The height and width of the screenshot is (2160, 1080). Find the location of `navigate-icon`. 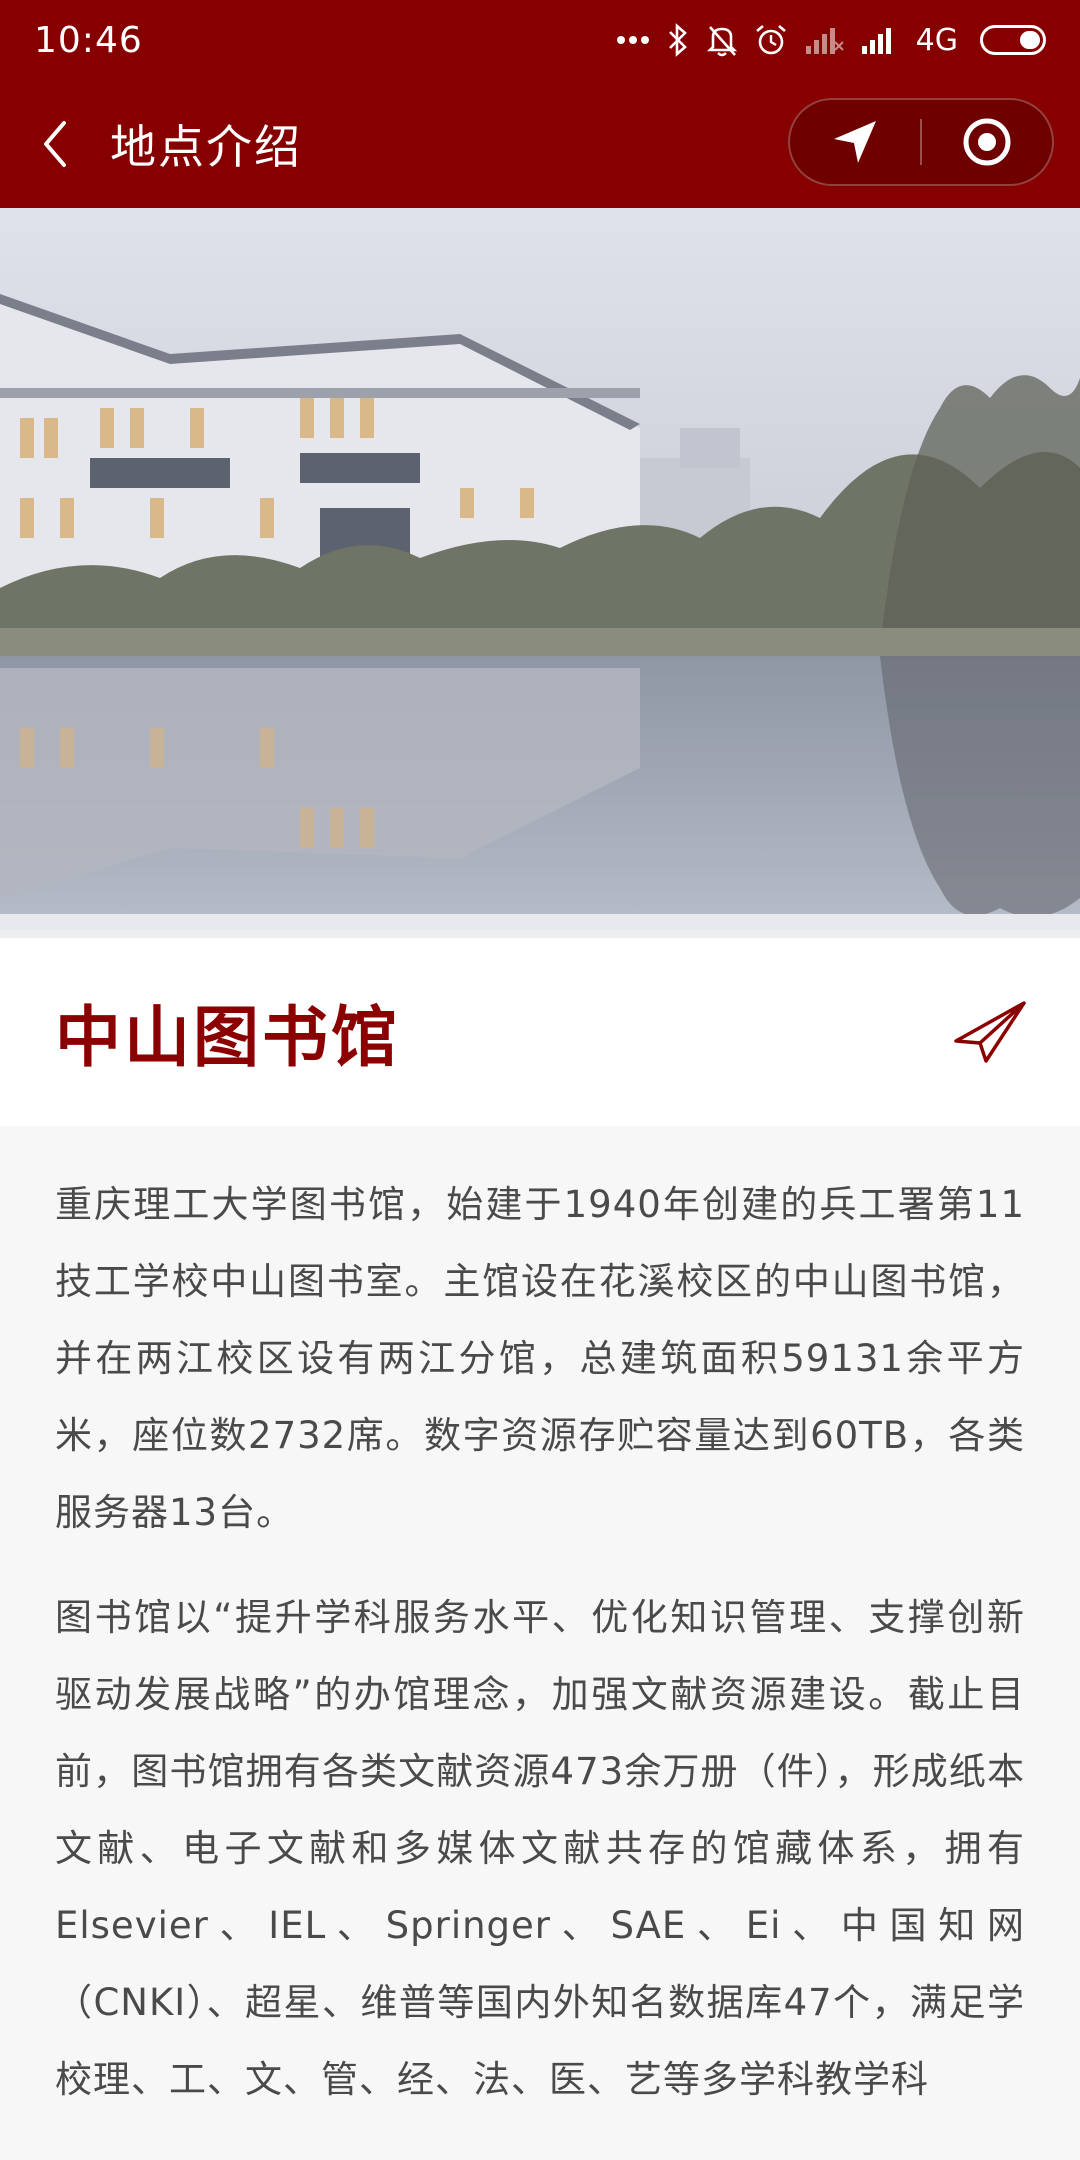

navigate-icon is located at coordinates (855, 142).